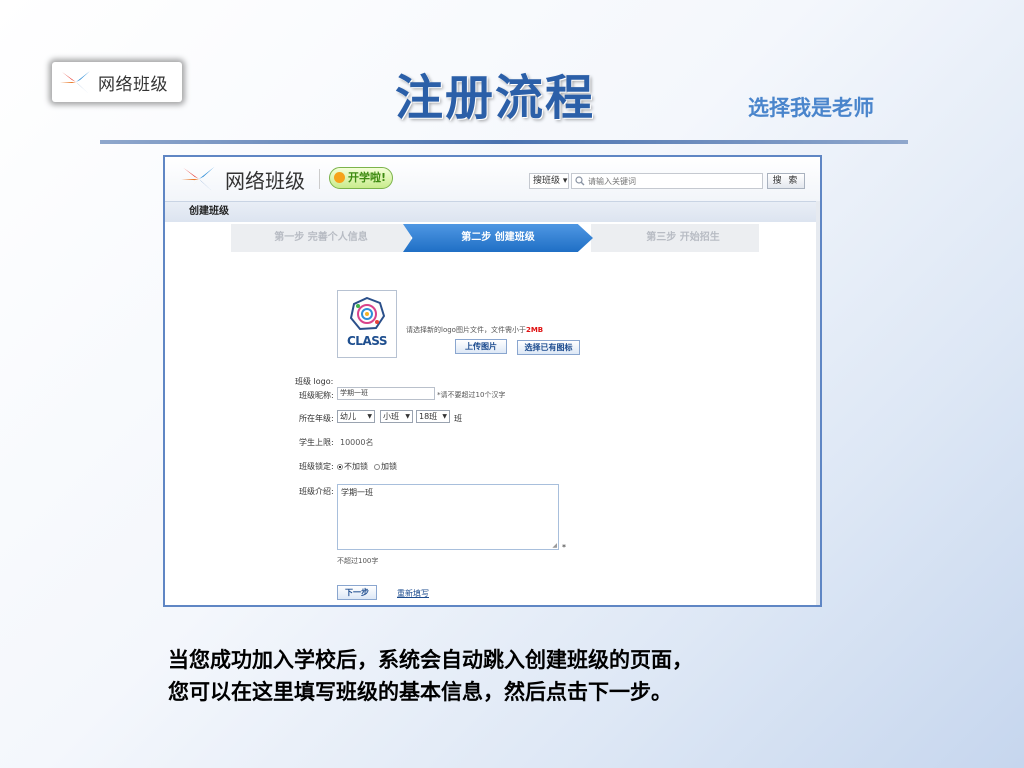  What do you see at coordinates (549, 181) in the screenshot?
I see `search-scope-select: 搜班级 ▾` at bounding box center [549, 181].